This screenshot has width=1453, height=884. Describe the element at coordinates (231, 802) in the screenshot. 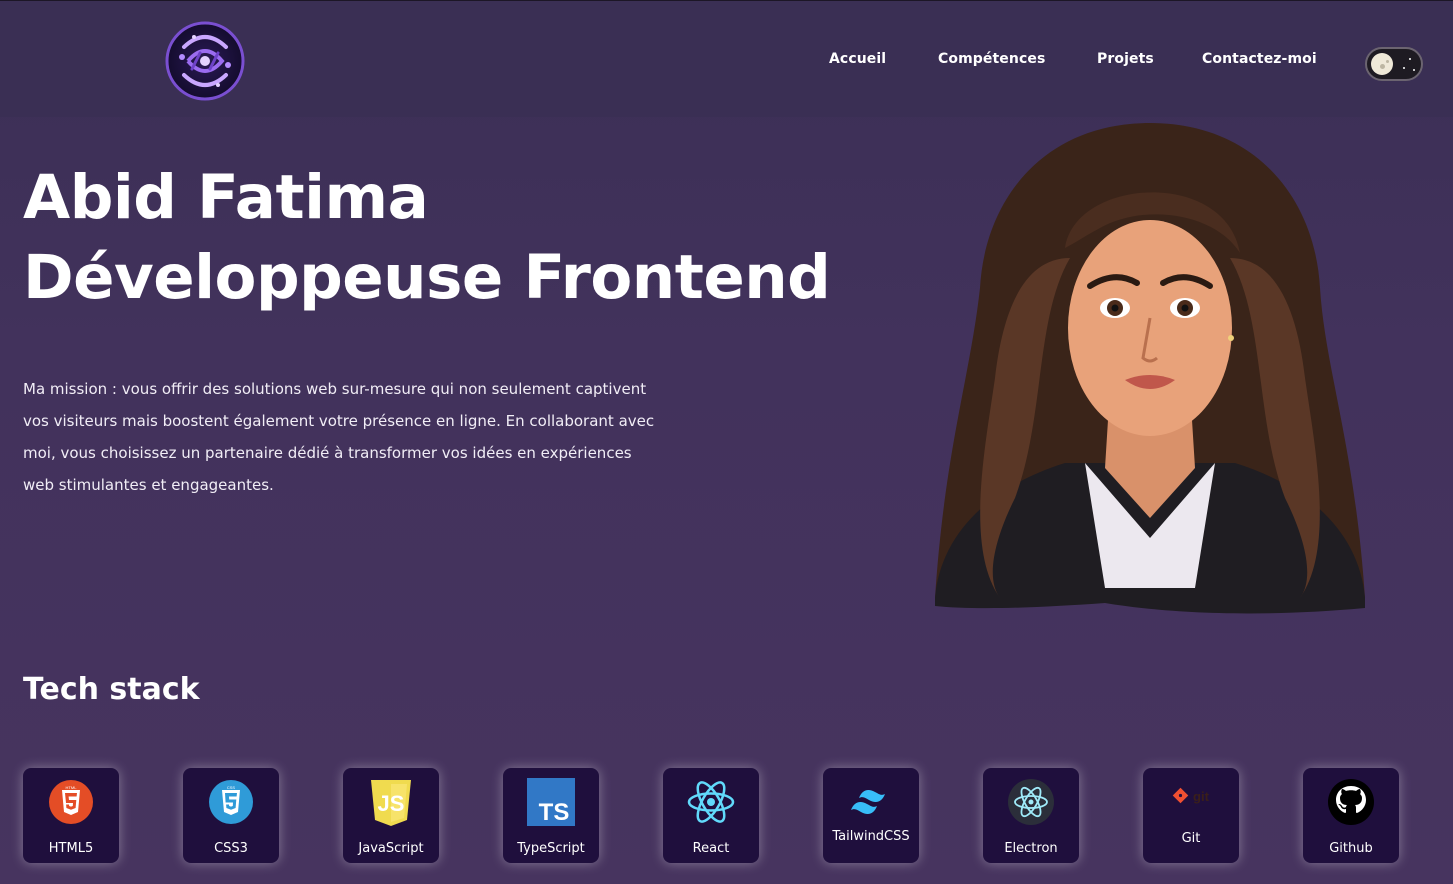

I see `css3-icon: CSS` at that location.